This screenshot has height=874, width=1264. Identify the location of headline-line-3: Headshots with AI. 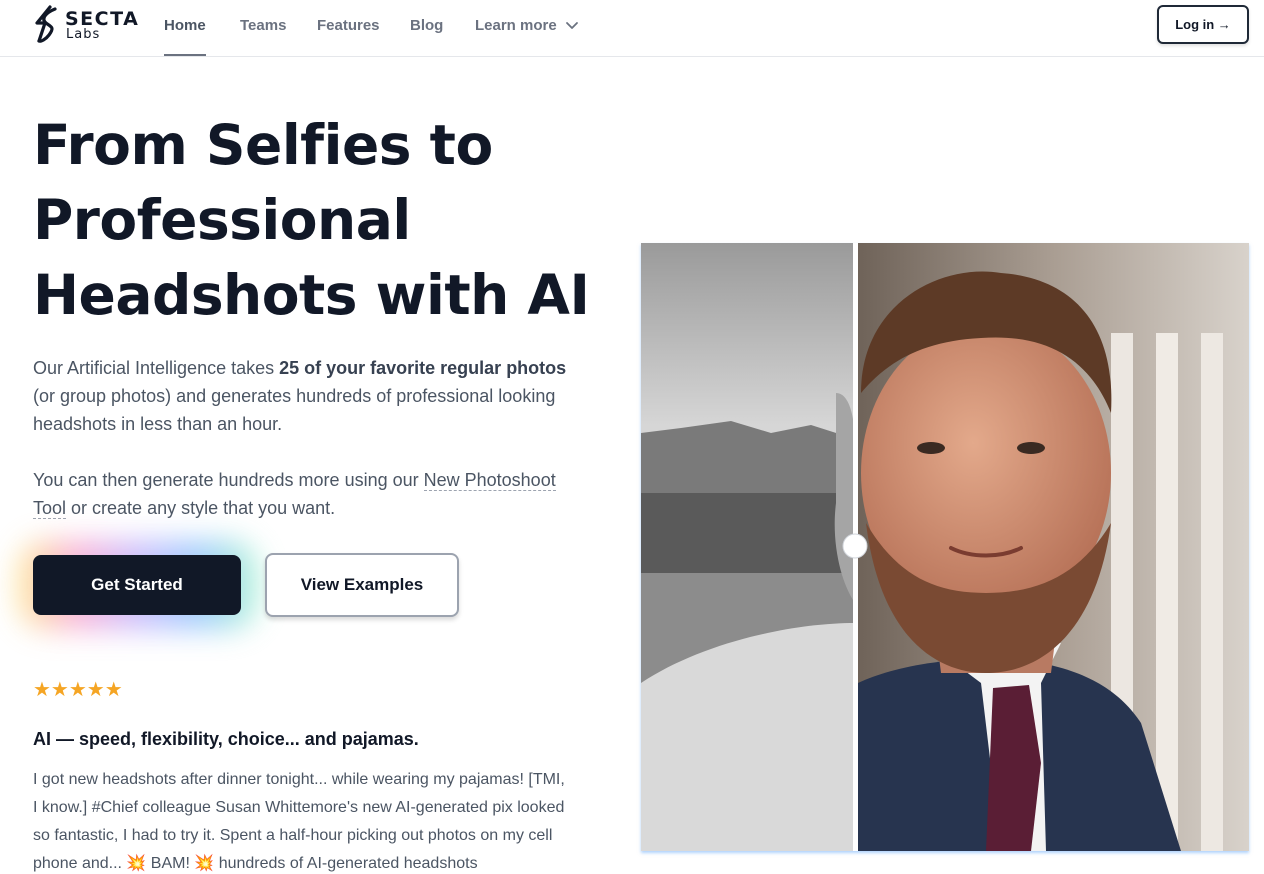
(311, 295).